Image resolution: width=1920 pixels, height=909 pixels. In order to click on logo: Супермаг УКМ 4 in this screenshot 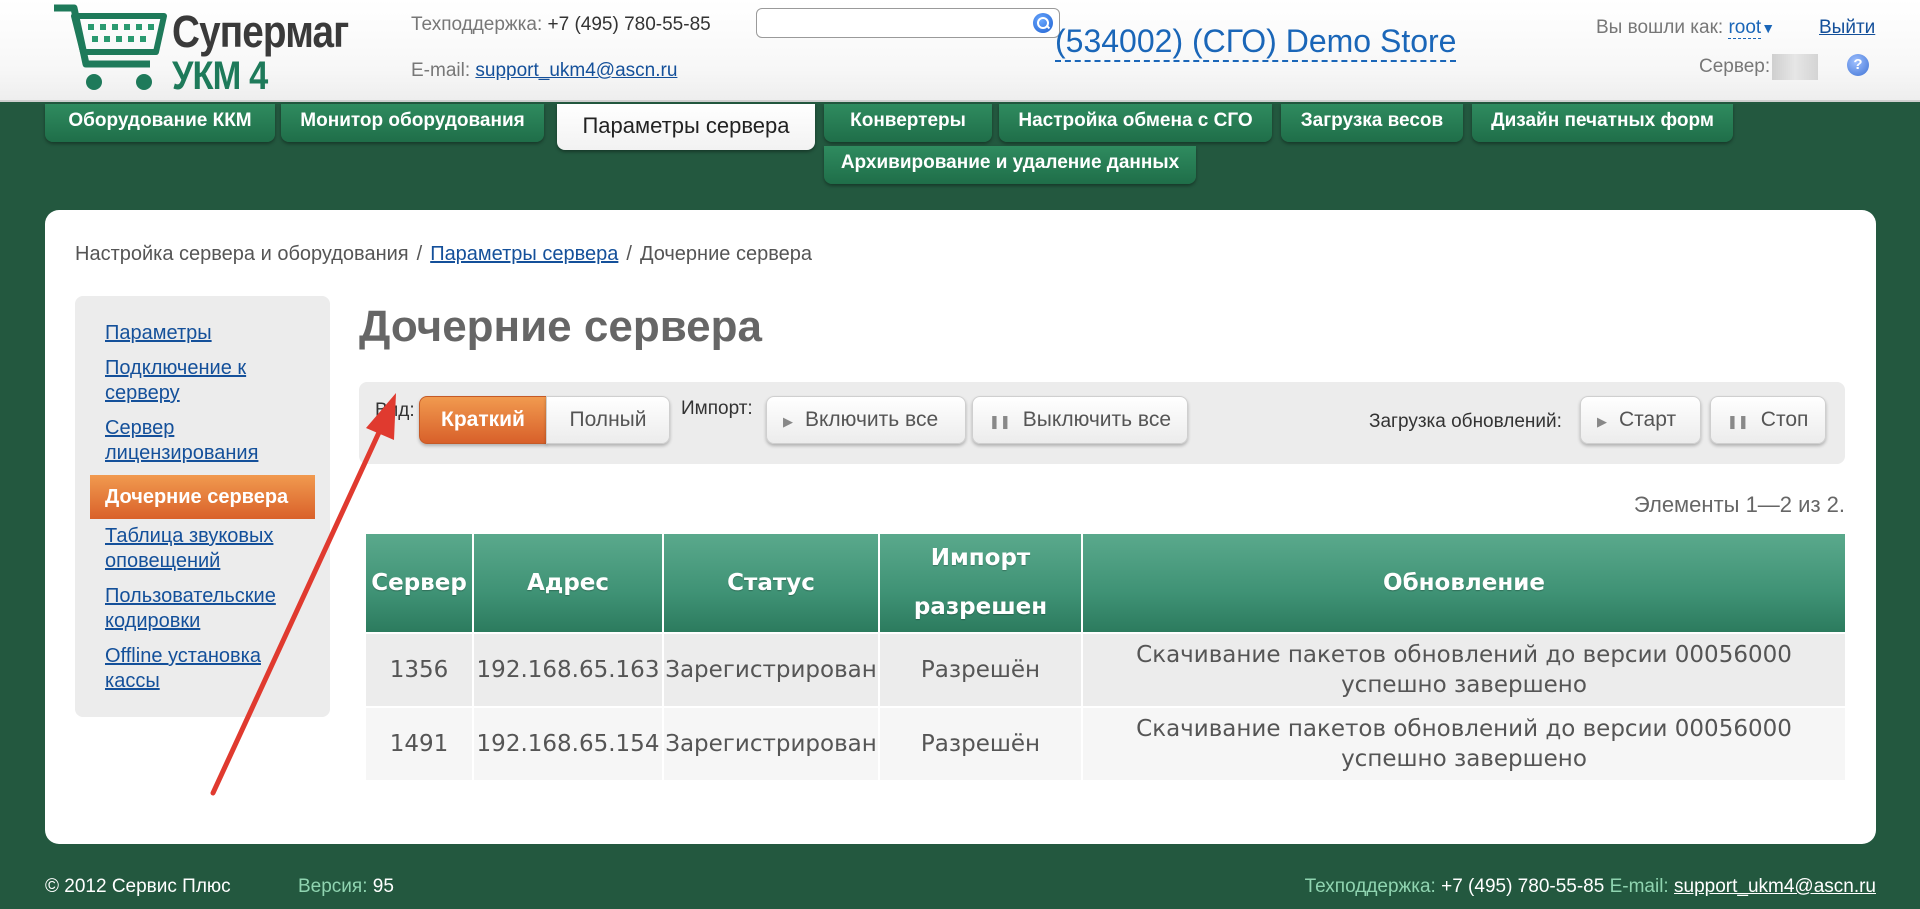, I will do `click(202, 50)`.